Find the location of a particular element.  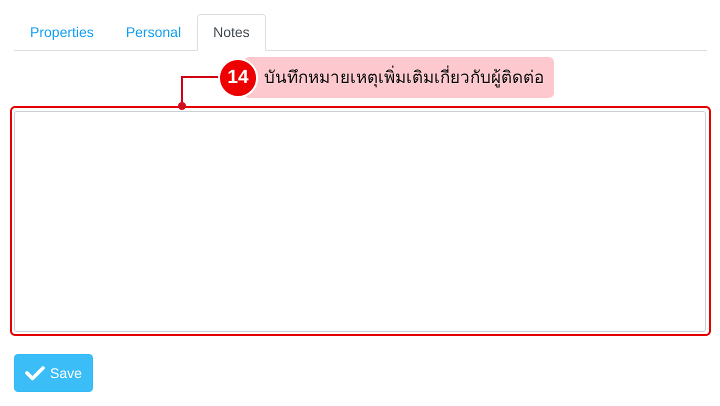

tab: Personal is located at coordinates (154, 32).